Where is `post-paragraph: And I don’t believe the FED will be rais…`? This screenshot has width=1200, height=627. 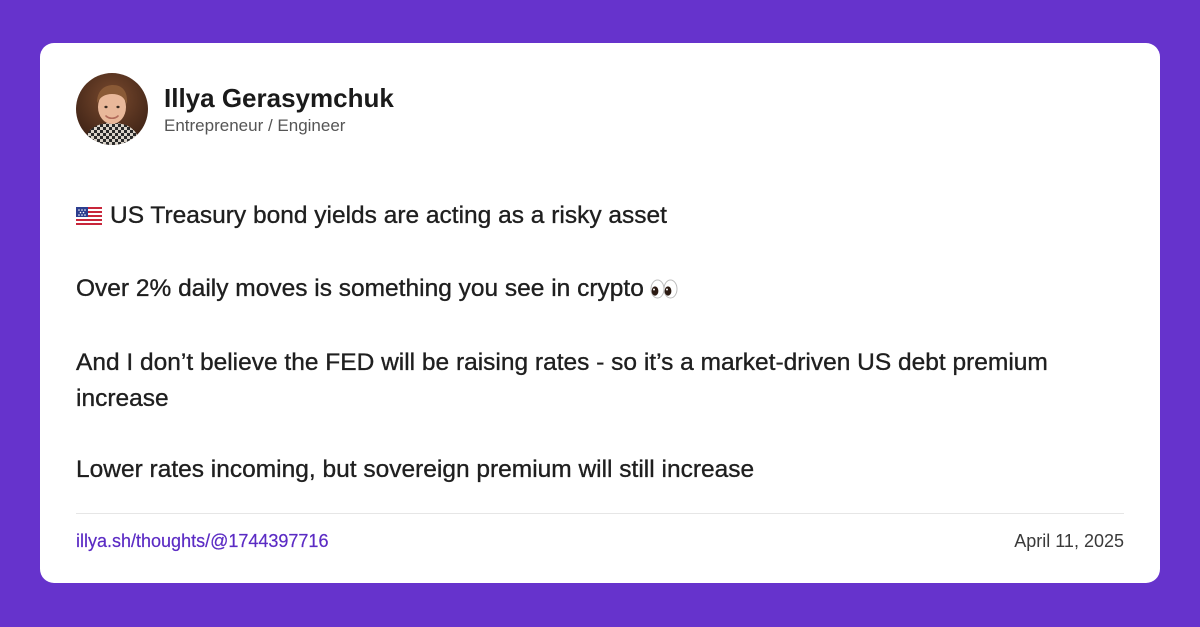
post-paragraph: And I don’t believe the FED will be rais… is located at coordinates (586, 381).